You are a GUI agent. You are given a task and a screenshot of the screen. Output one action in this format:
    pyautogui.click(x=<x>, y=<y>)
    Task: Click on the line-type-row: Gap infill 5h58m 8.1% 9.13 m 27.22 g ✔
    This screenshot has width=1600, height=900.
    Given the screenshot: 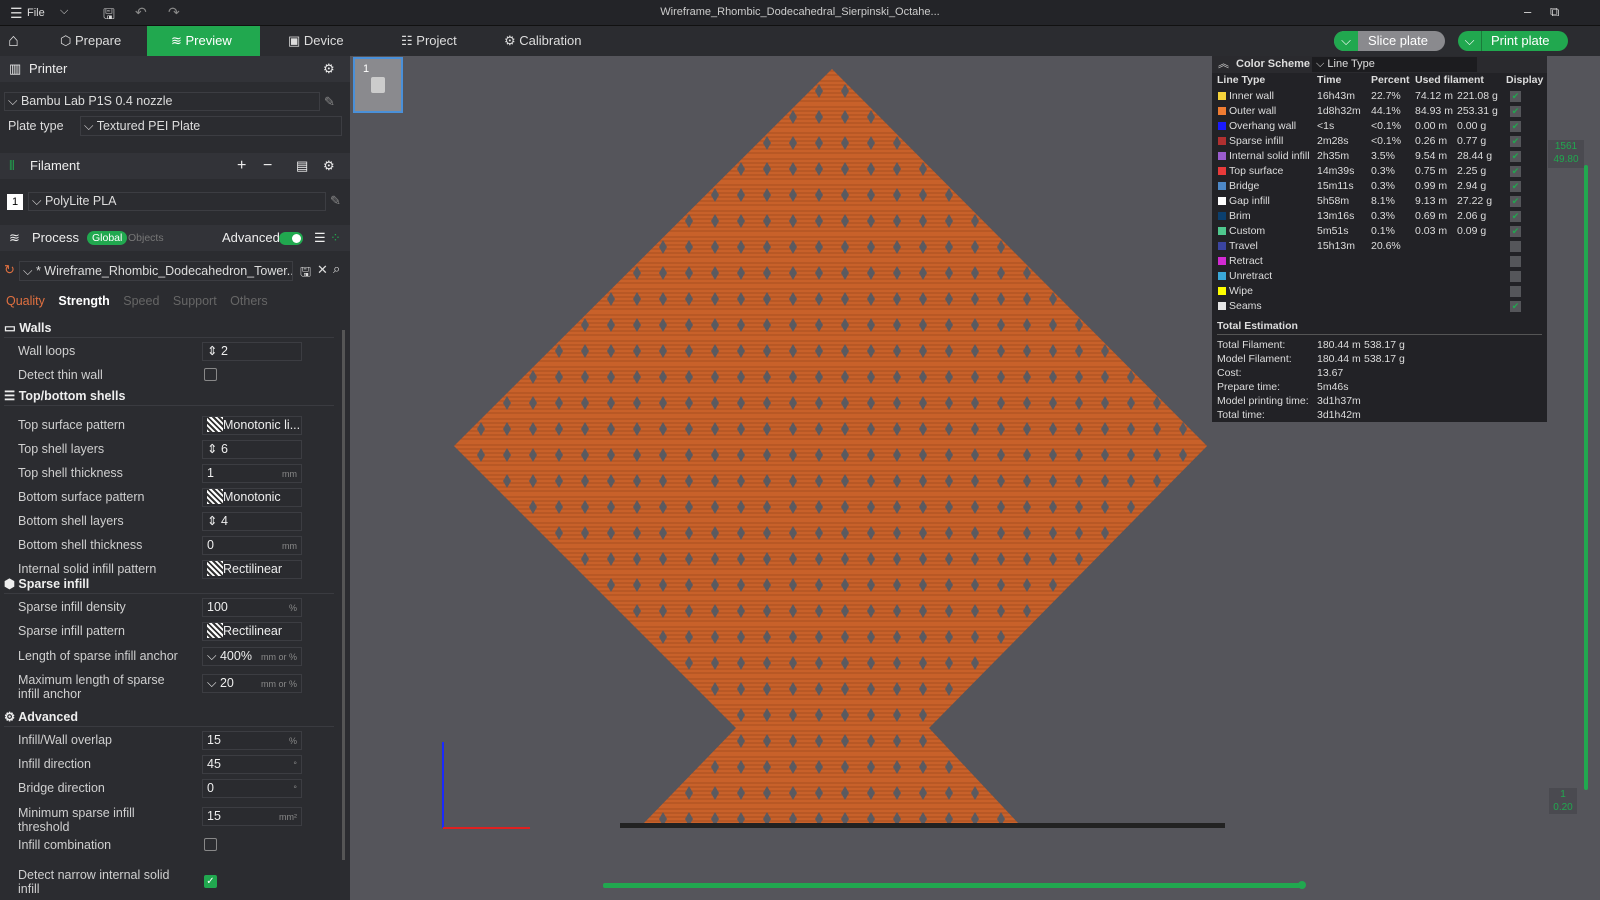 What is the action you would take?
    pyautogui.click(x=1379, y=201)
    